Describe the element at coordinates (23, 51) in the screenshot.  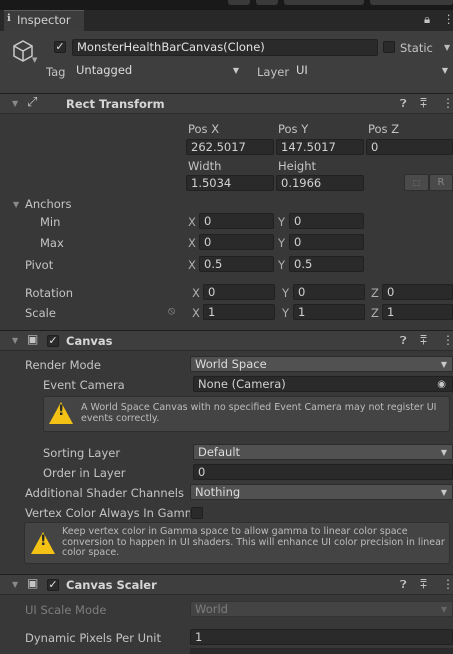
I see `gameobject-cube-icon` at that location.